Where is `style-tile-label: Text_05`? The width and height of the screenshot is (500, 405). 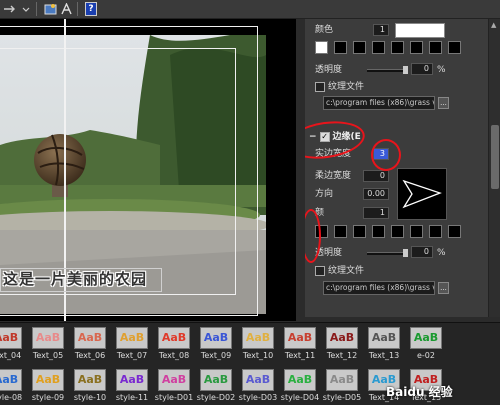
style-tile-label: Text_05 is located at coordinates (48, 355).